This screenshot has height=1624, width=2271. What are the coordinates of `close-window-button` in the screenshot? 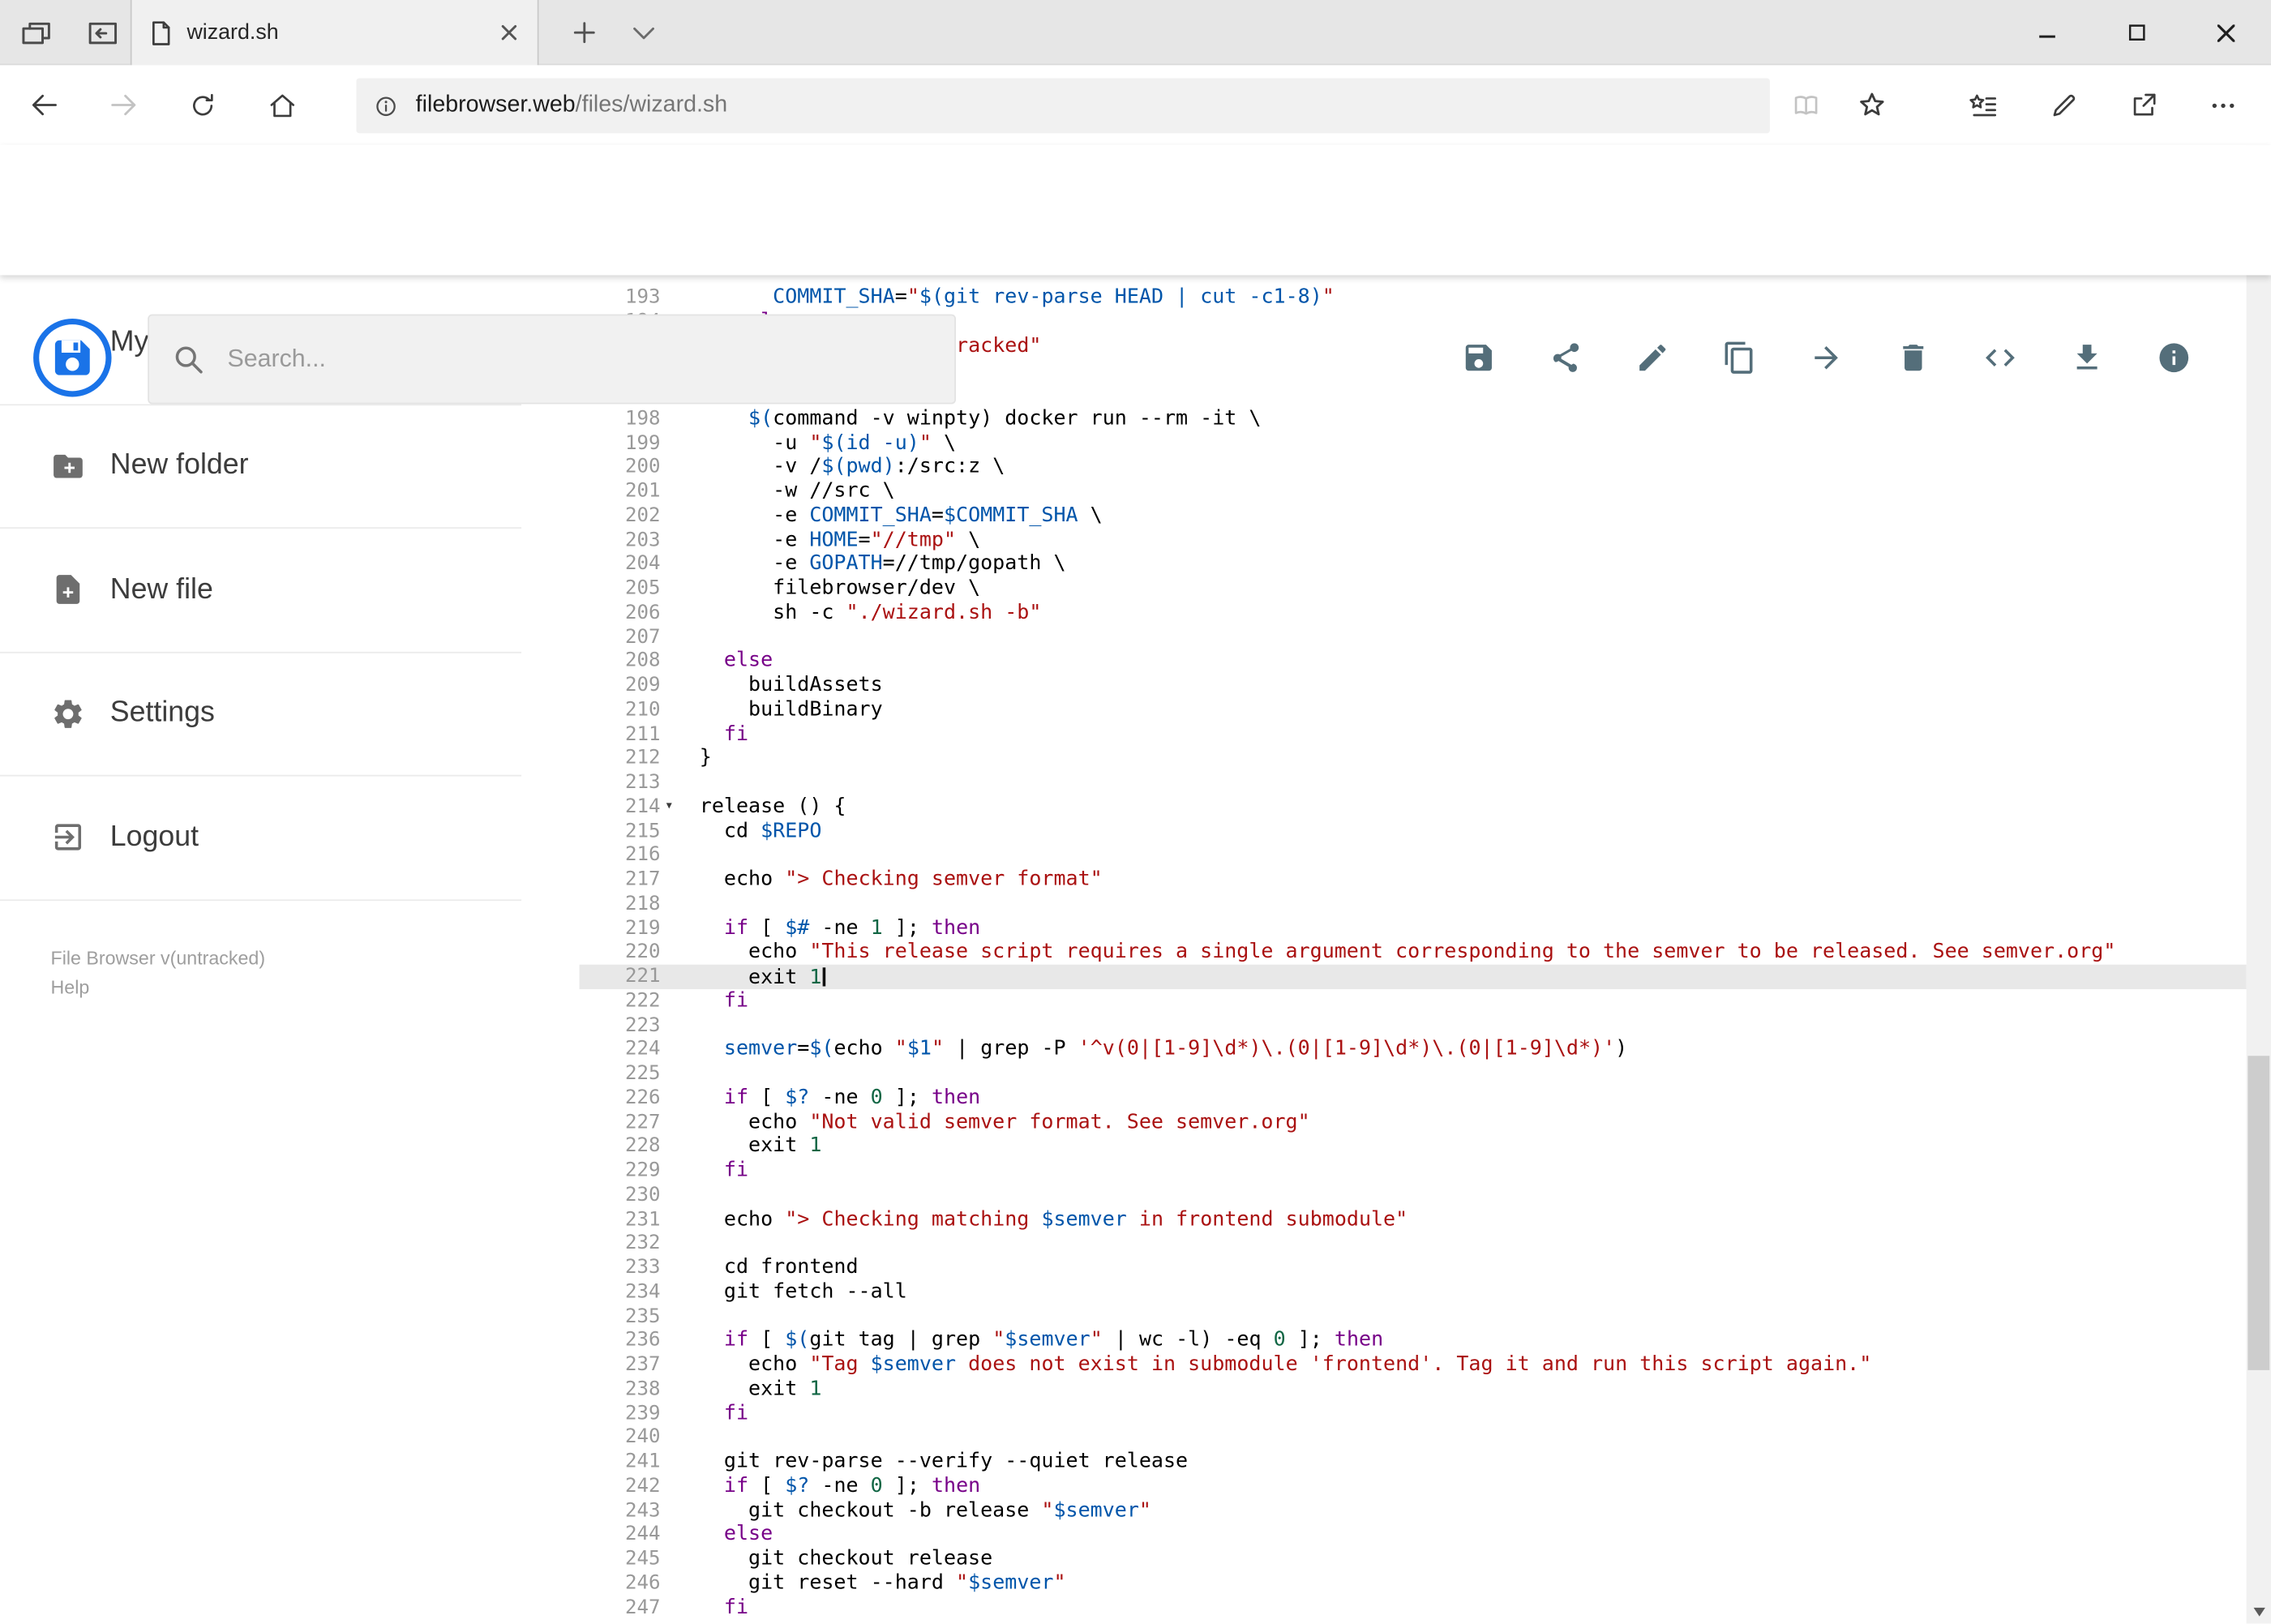 It's located at (2226, 33).